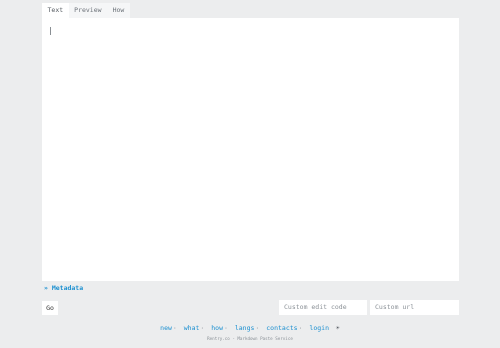  What do you see at coordinates (250, 338) in the screenshot?
I see `site-tagline: Rentry.co - Markdown Paste Service` at bounding box center [250, 338].